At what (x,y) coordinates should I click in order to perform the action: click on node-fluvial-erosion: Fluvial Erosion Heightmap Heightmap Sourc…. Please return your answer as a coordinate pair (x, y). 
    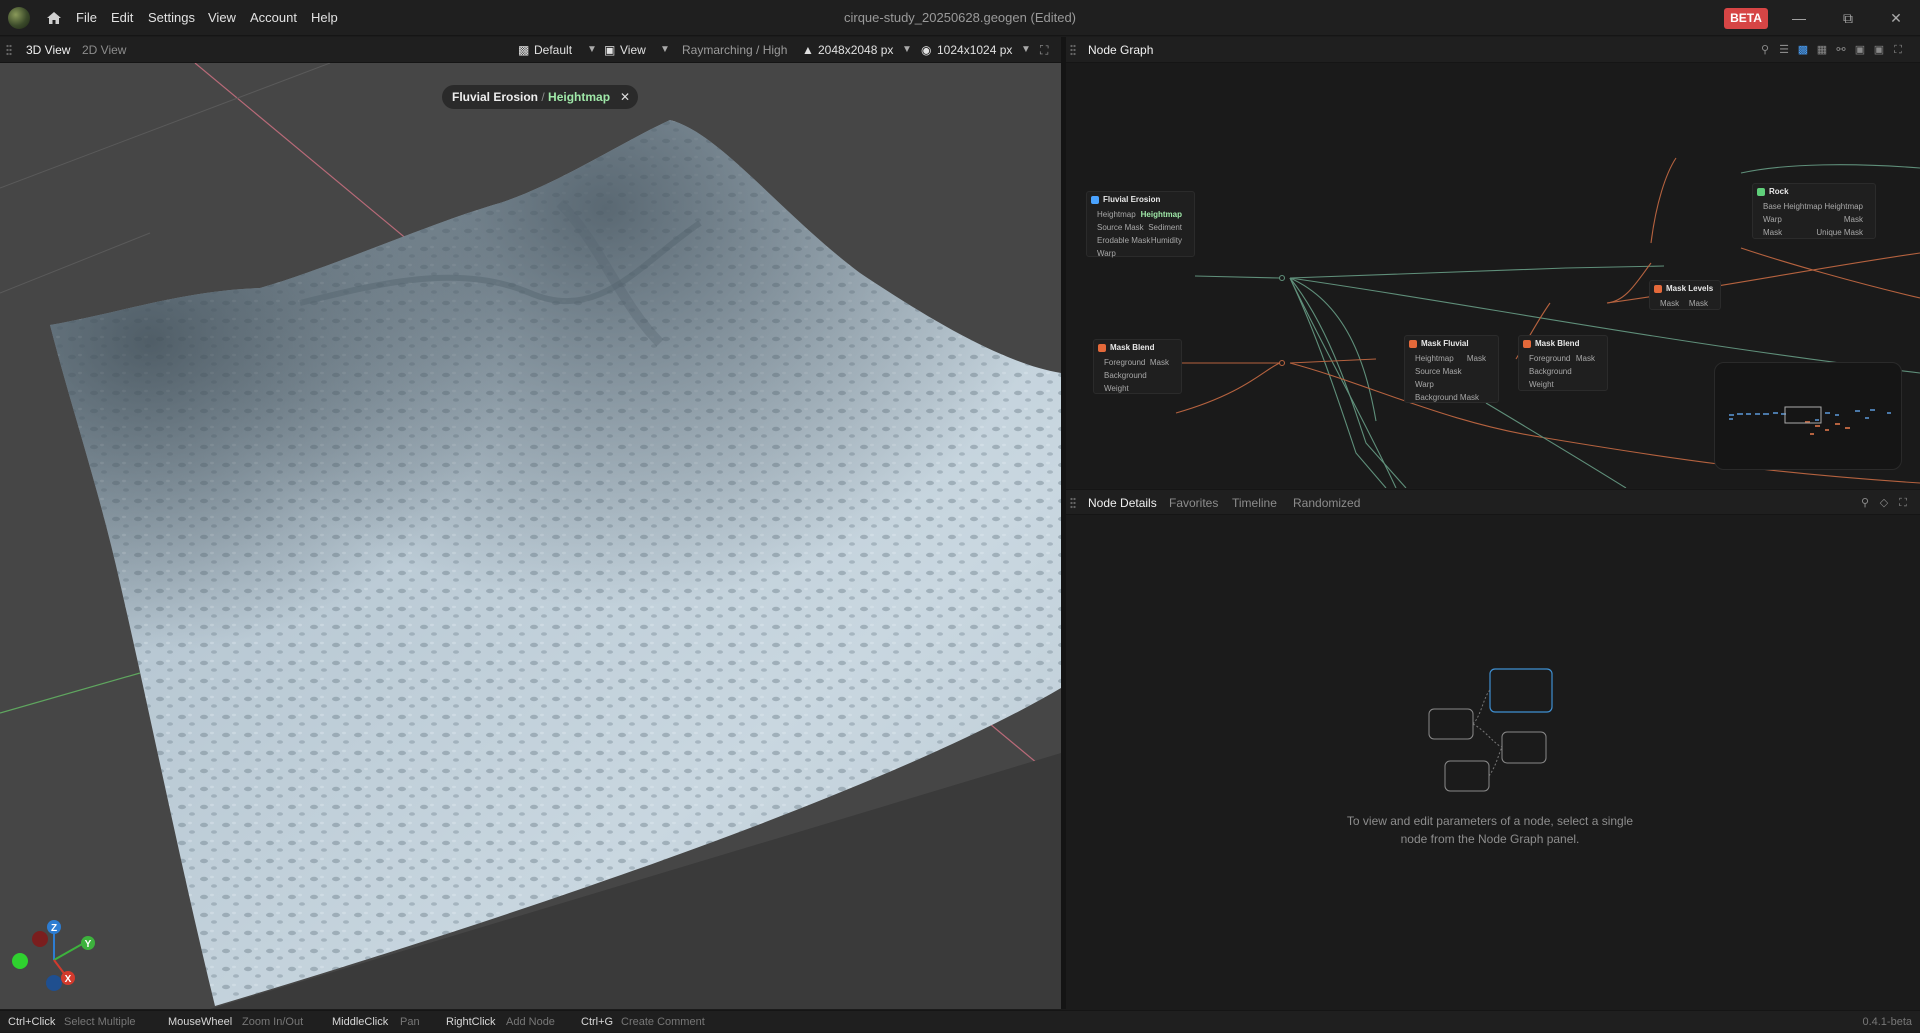
    Looking at the image, I should click on (1140, 224).